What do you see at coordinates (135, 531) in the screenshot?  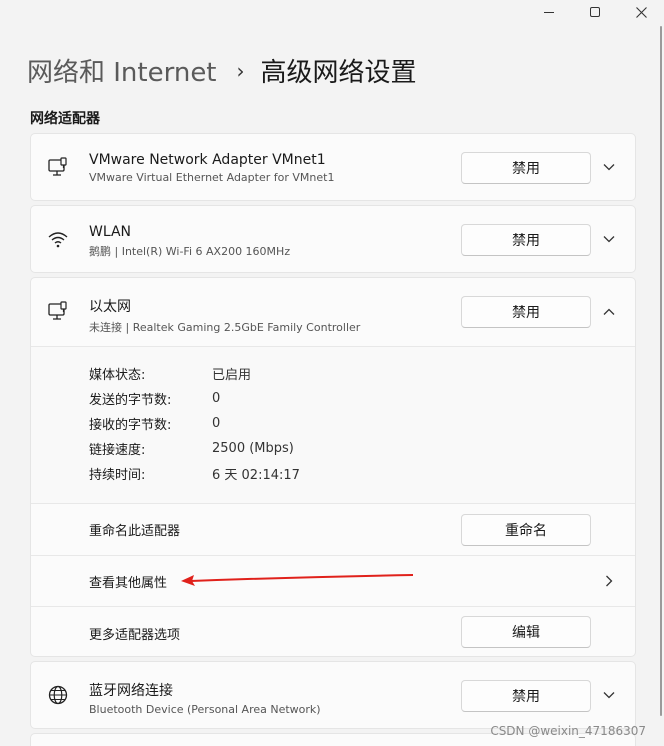 I see `rename-adapter-label: 重命名此适配器` at bounding box center [135, 531].